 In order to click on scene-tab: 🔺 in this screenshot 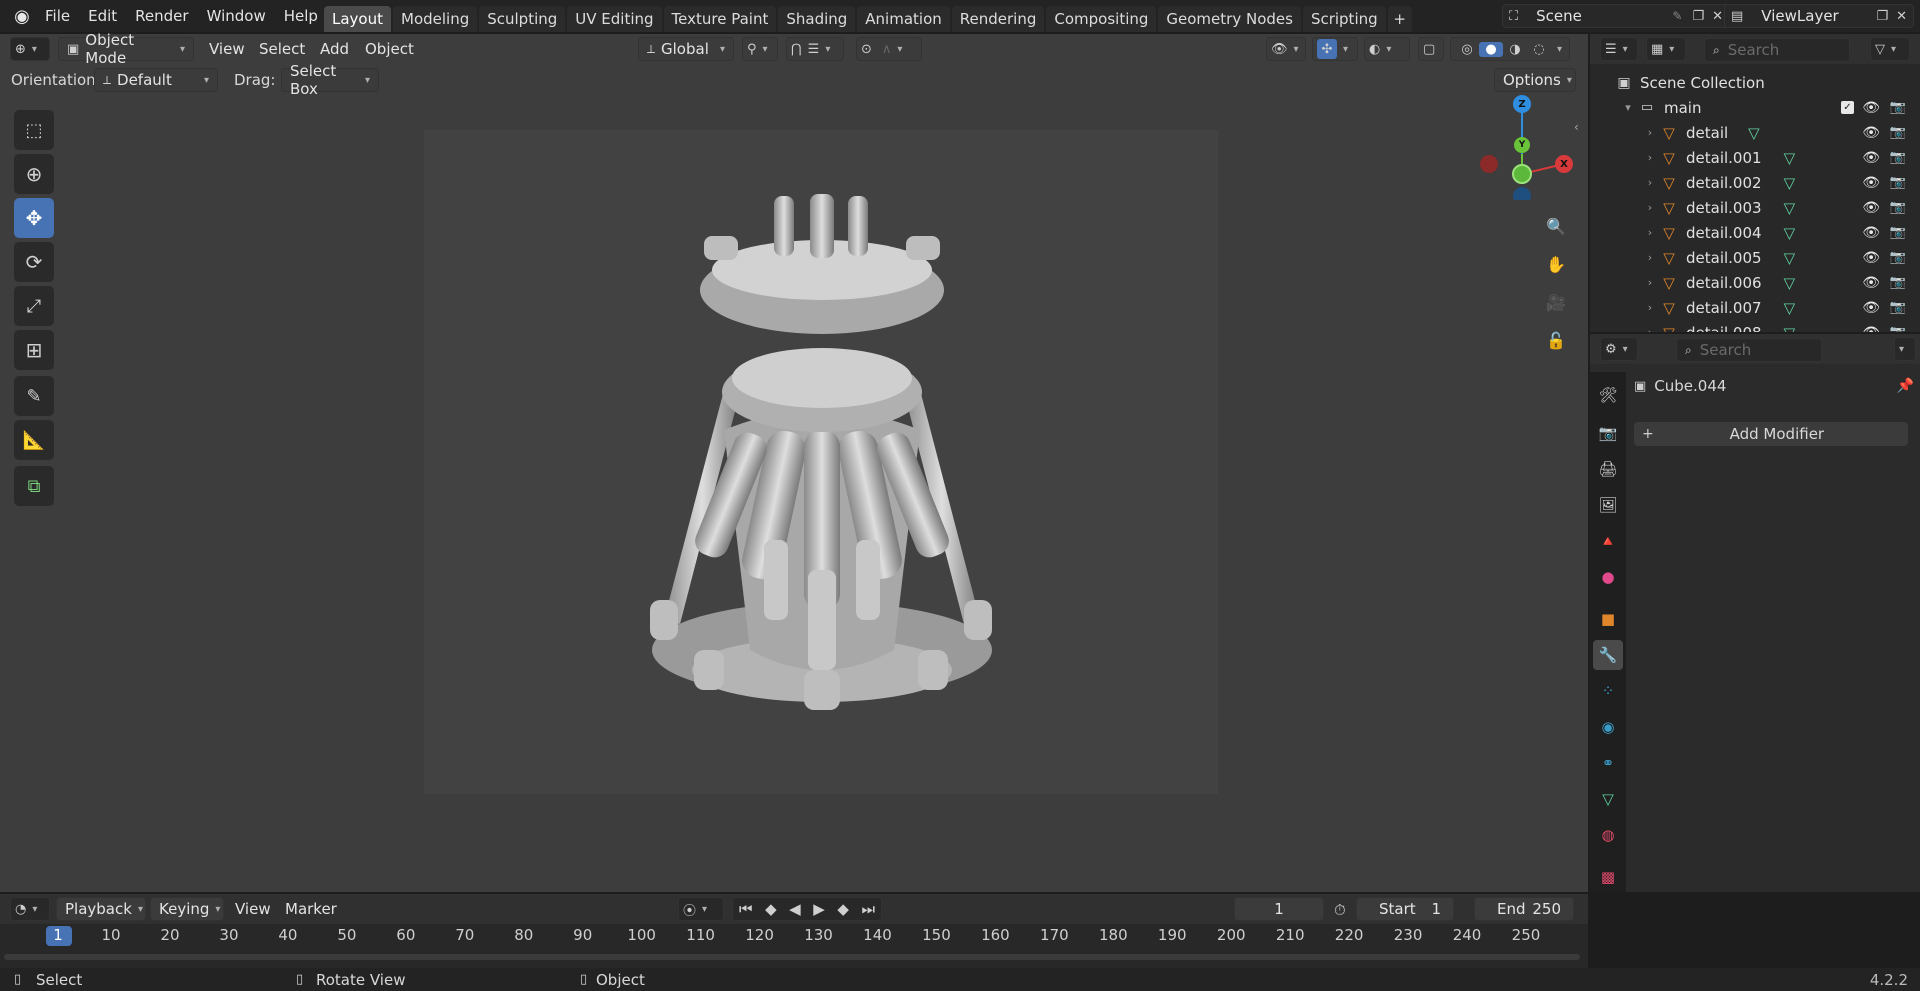, I will do `click(1608, 541)`.